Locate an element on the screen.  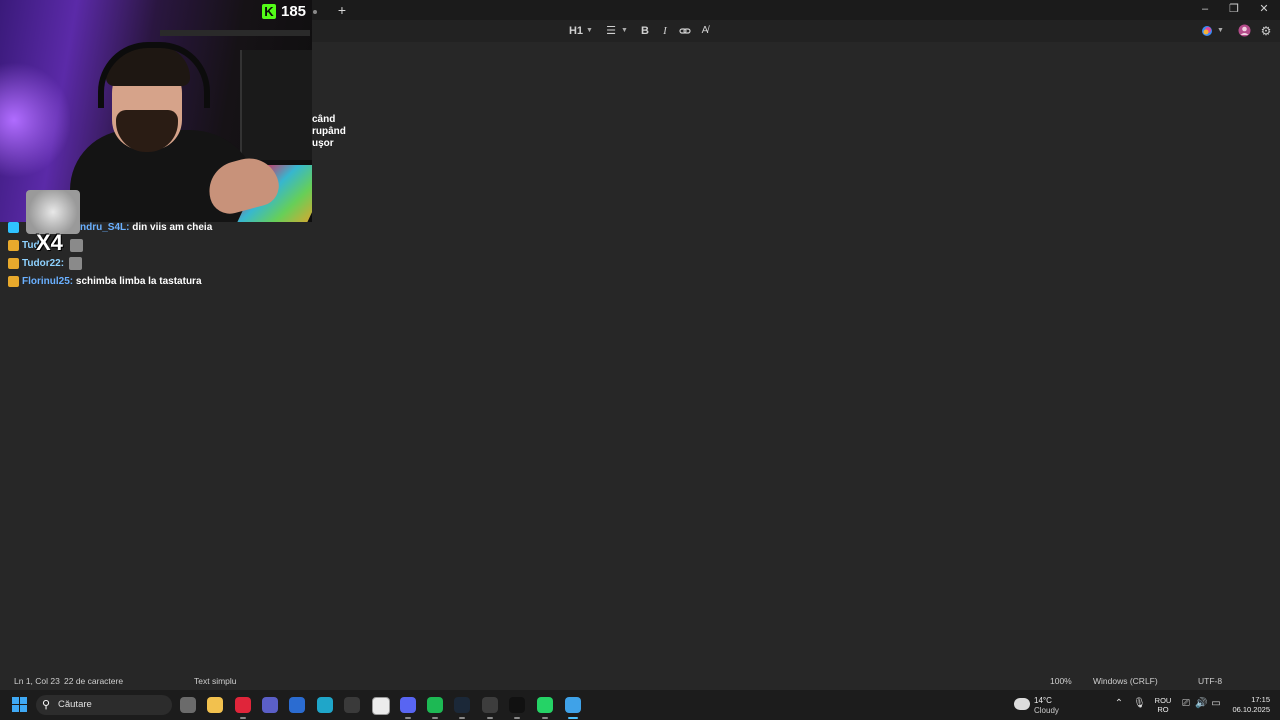
background-light is located at coordinates (35, 120).